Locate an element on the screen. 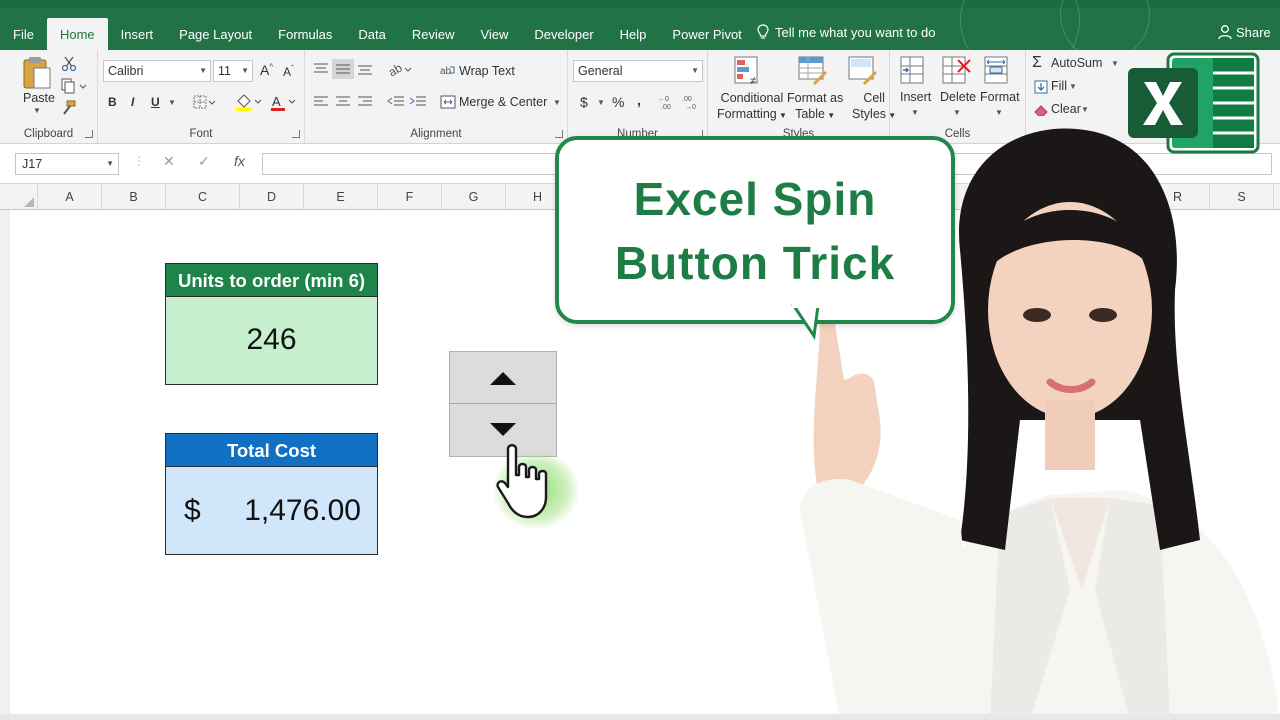 Image resolution: width=1280 pixels, height=720 pixels. total-cost-value: 1,476.00 is located at coordinates (302, 510).